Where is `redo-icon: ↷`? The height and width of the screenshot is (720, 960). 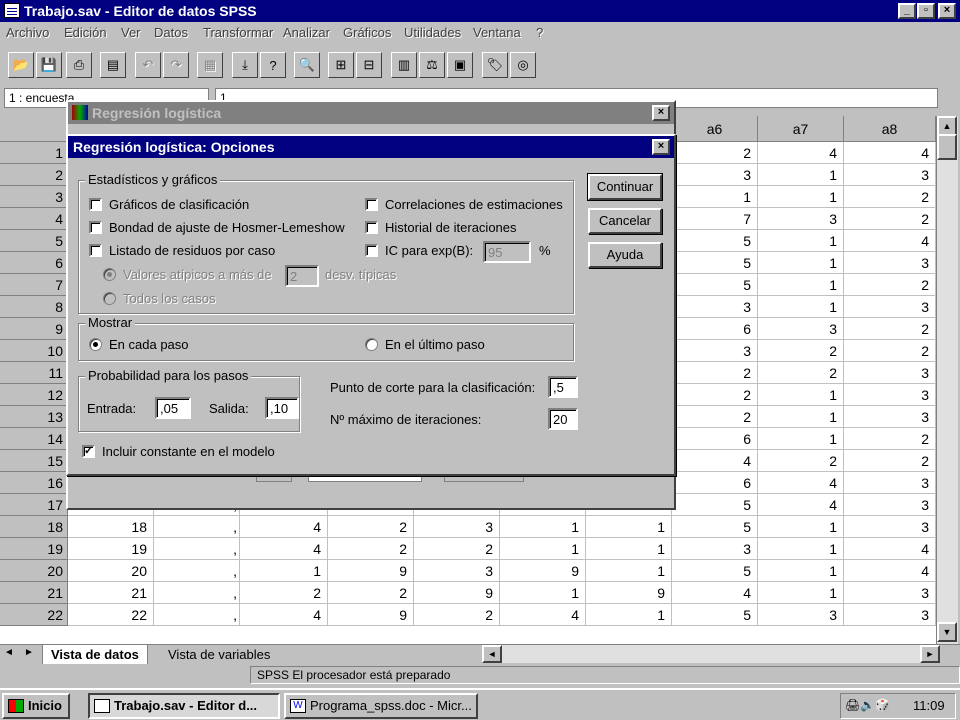
redo-icon: ↷ is located at coordinates (176, 65).